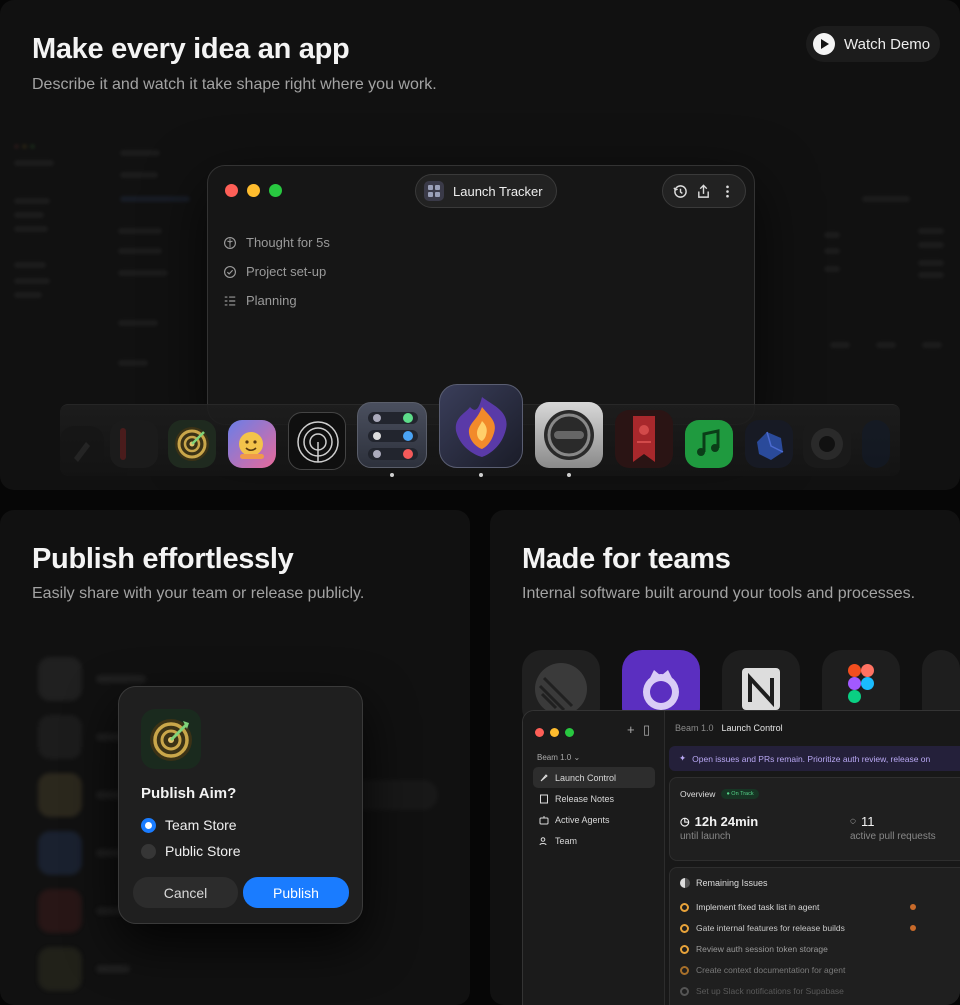 The width and height of the screenshot is (960, 1005). What do you see at coordinates (824, 44) in the screenshot?
I see `play-icon` at bounding box center [824, 44].